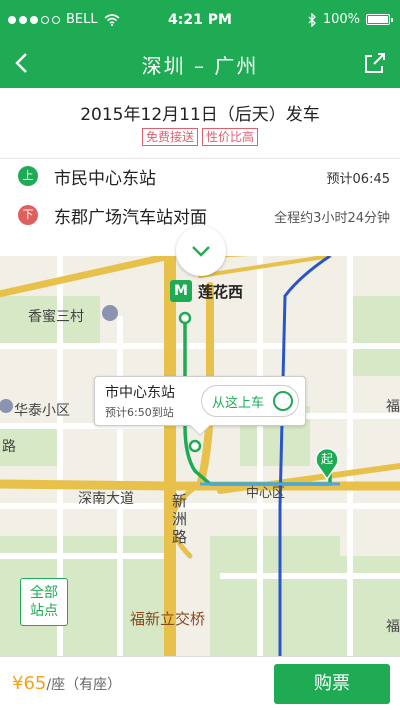  I want to click on start-pin-label: 起, so click(327, 459).